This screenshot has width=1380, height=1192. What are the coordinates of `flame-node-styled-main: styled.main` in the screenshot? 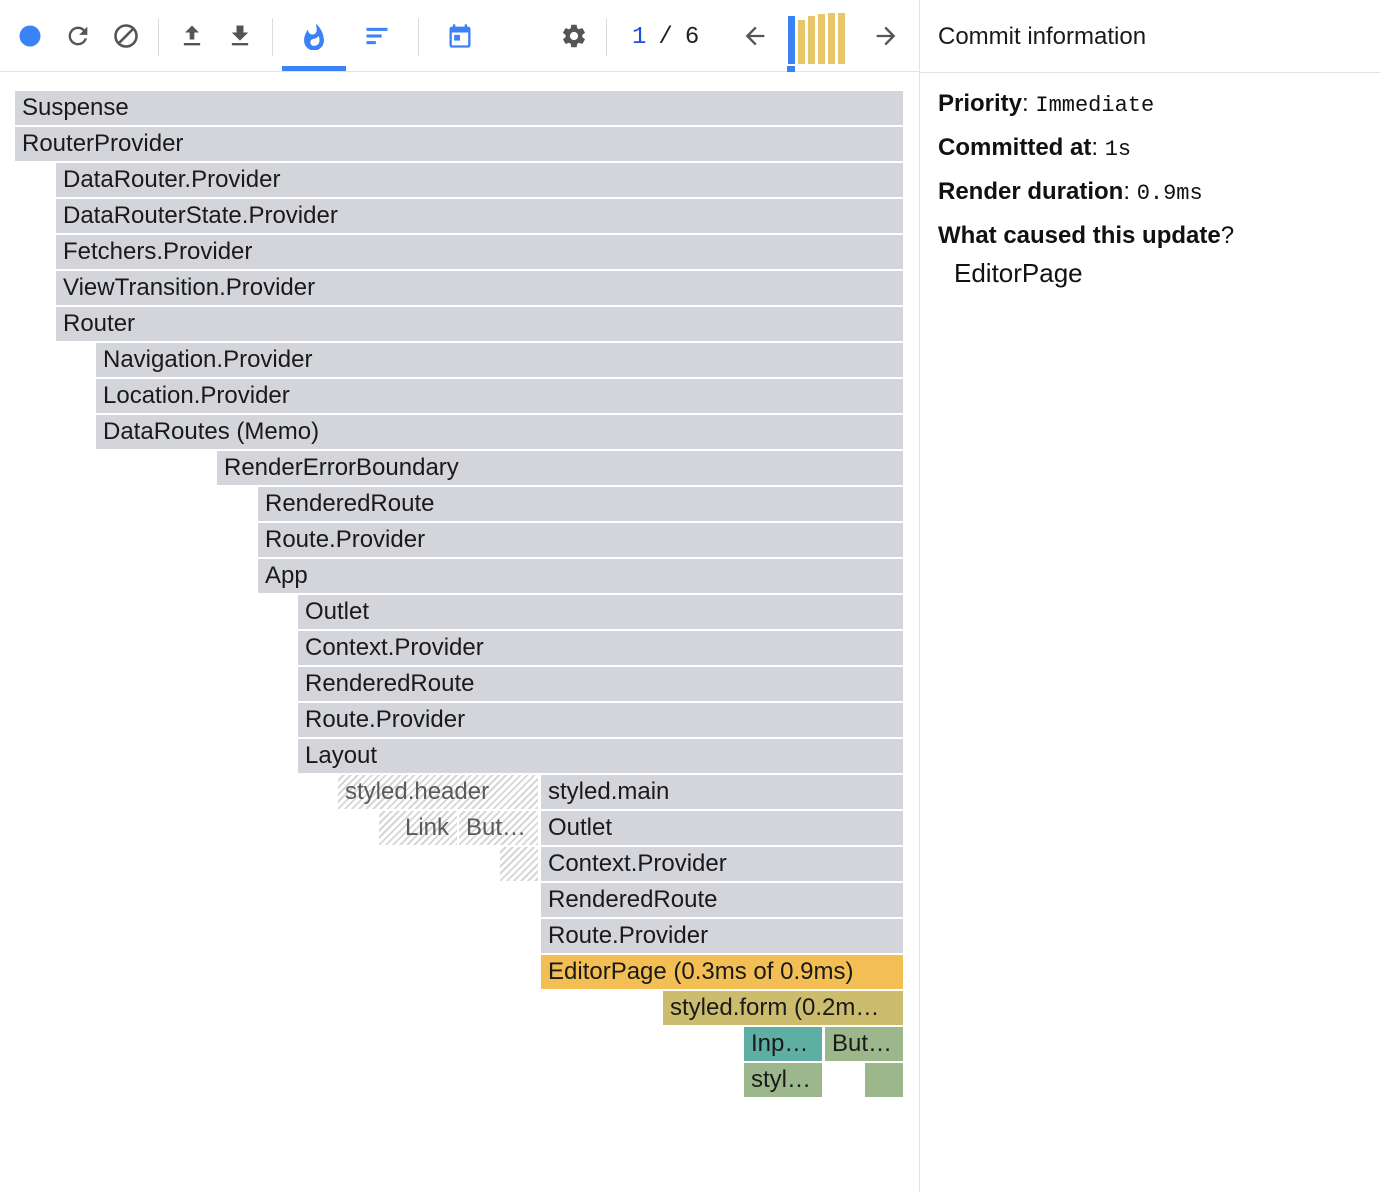 It's located at (722, 792).